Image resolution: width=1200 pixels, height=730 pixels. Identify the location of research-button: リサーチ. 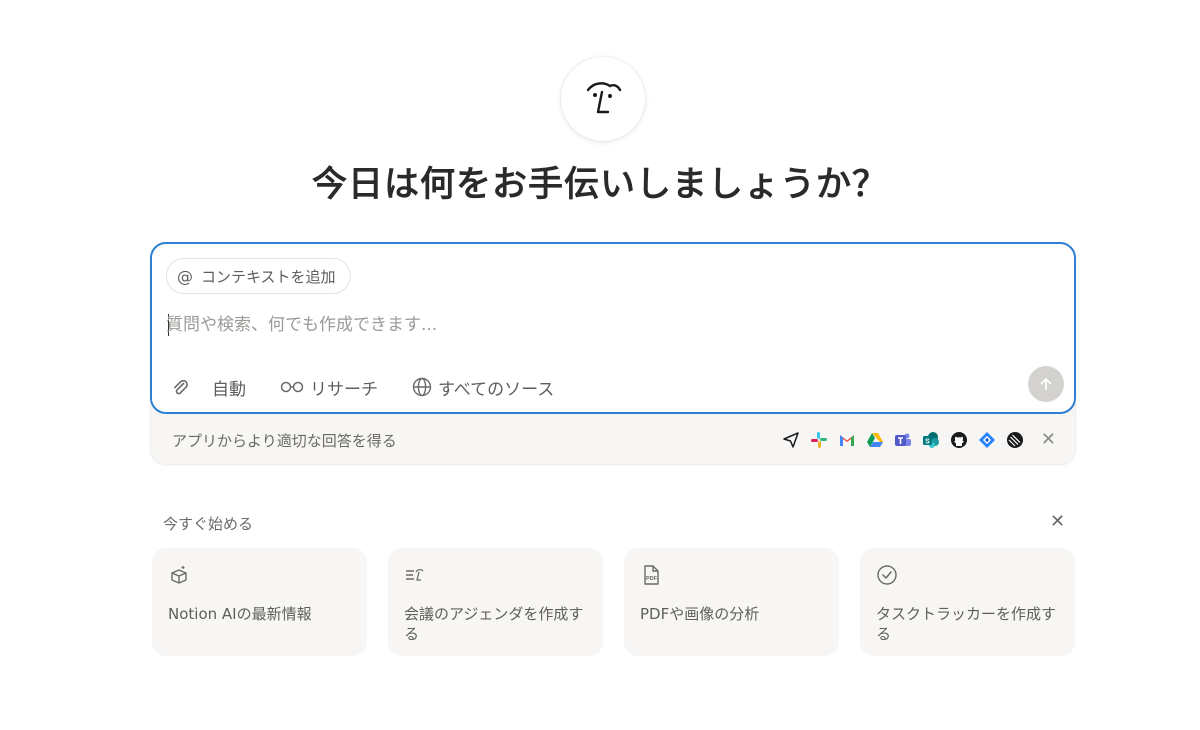
(329, 387).